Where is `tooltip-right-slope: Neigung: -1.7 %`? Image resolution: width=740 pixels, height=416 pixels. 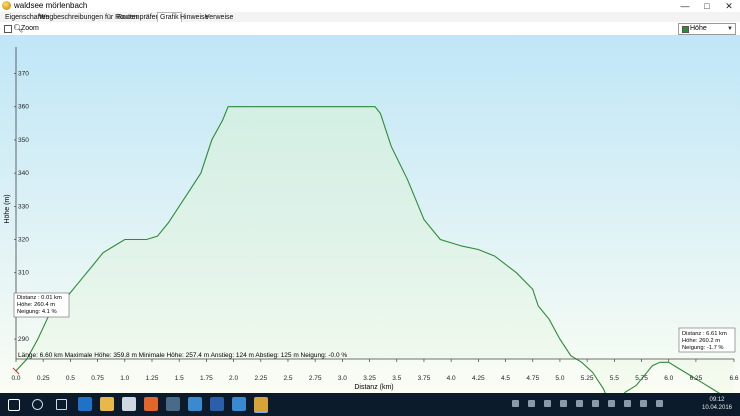
tooltip-right-slope: Neigung: -1.7 % is located at coordinates (703, 348).